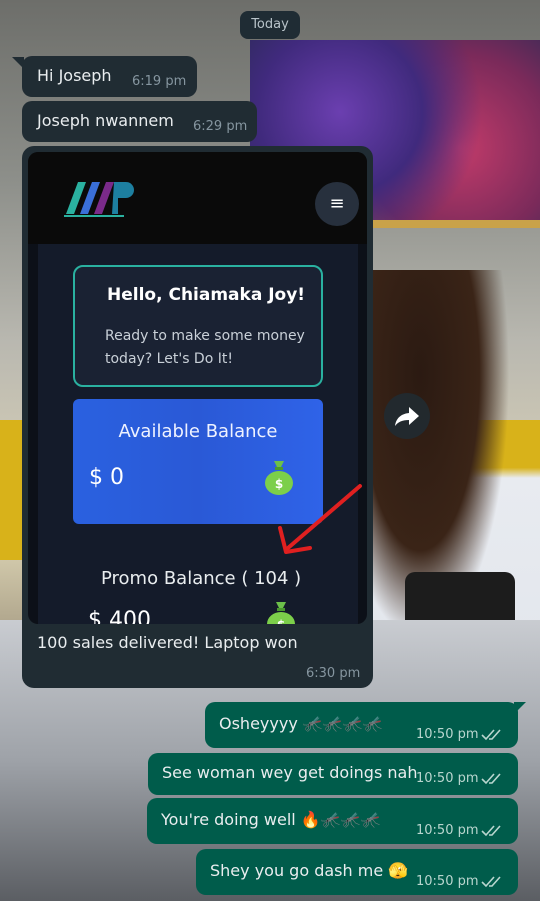 The width and height of the screenshot is (540, 901). I want to click on message-incoming: Joseph nwannem 6:29 pm, so click(139, 121).